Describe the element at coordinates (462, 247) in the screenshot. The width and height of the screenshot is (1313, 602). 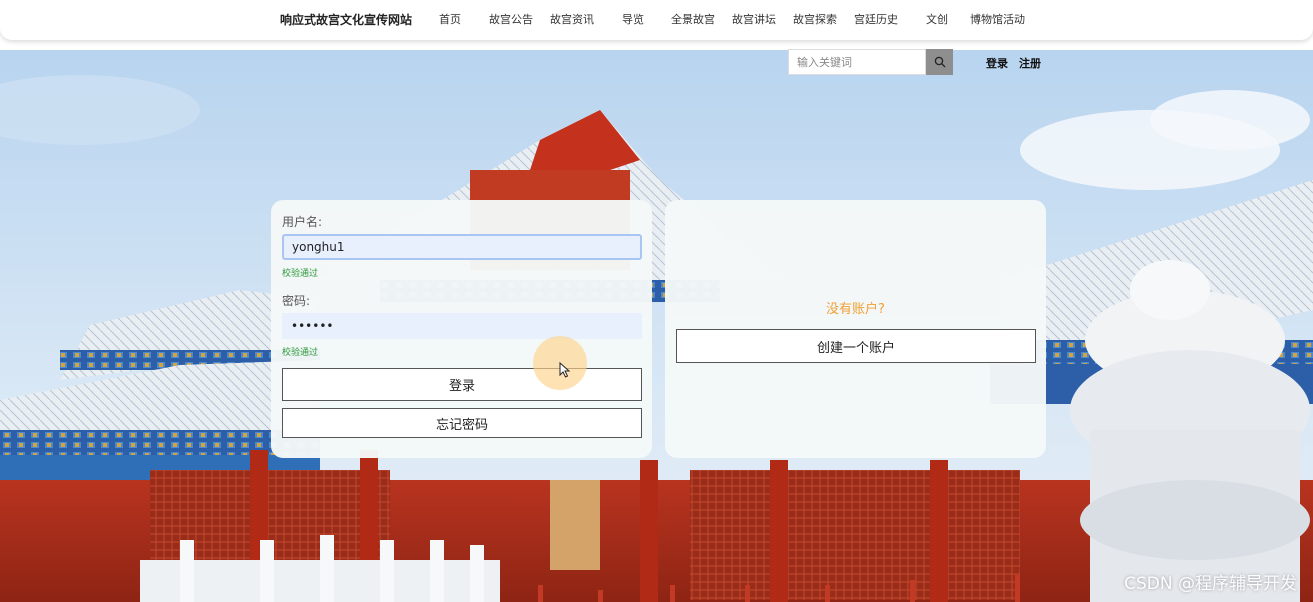
I see `username-input` at that location.